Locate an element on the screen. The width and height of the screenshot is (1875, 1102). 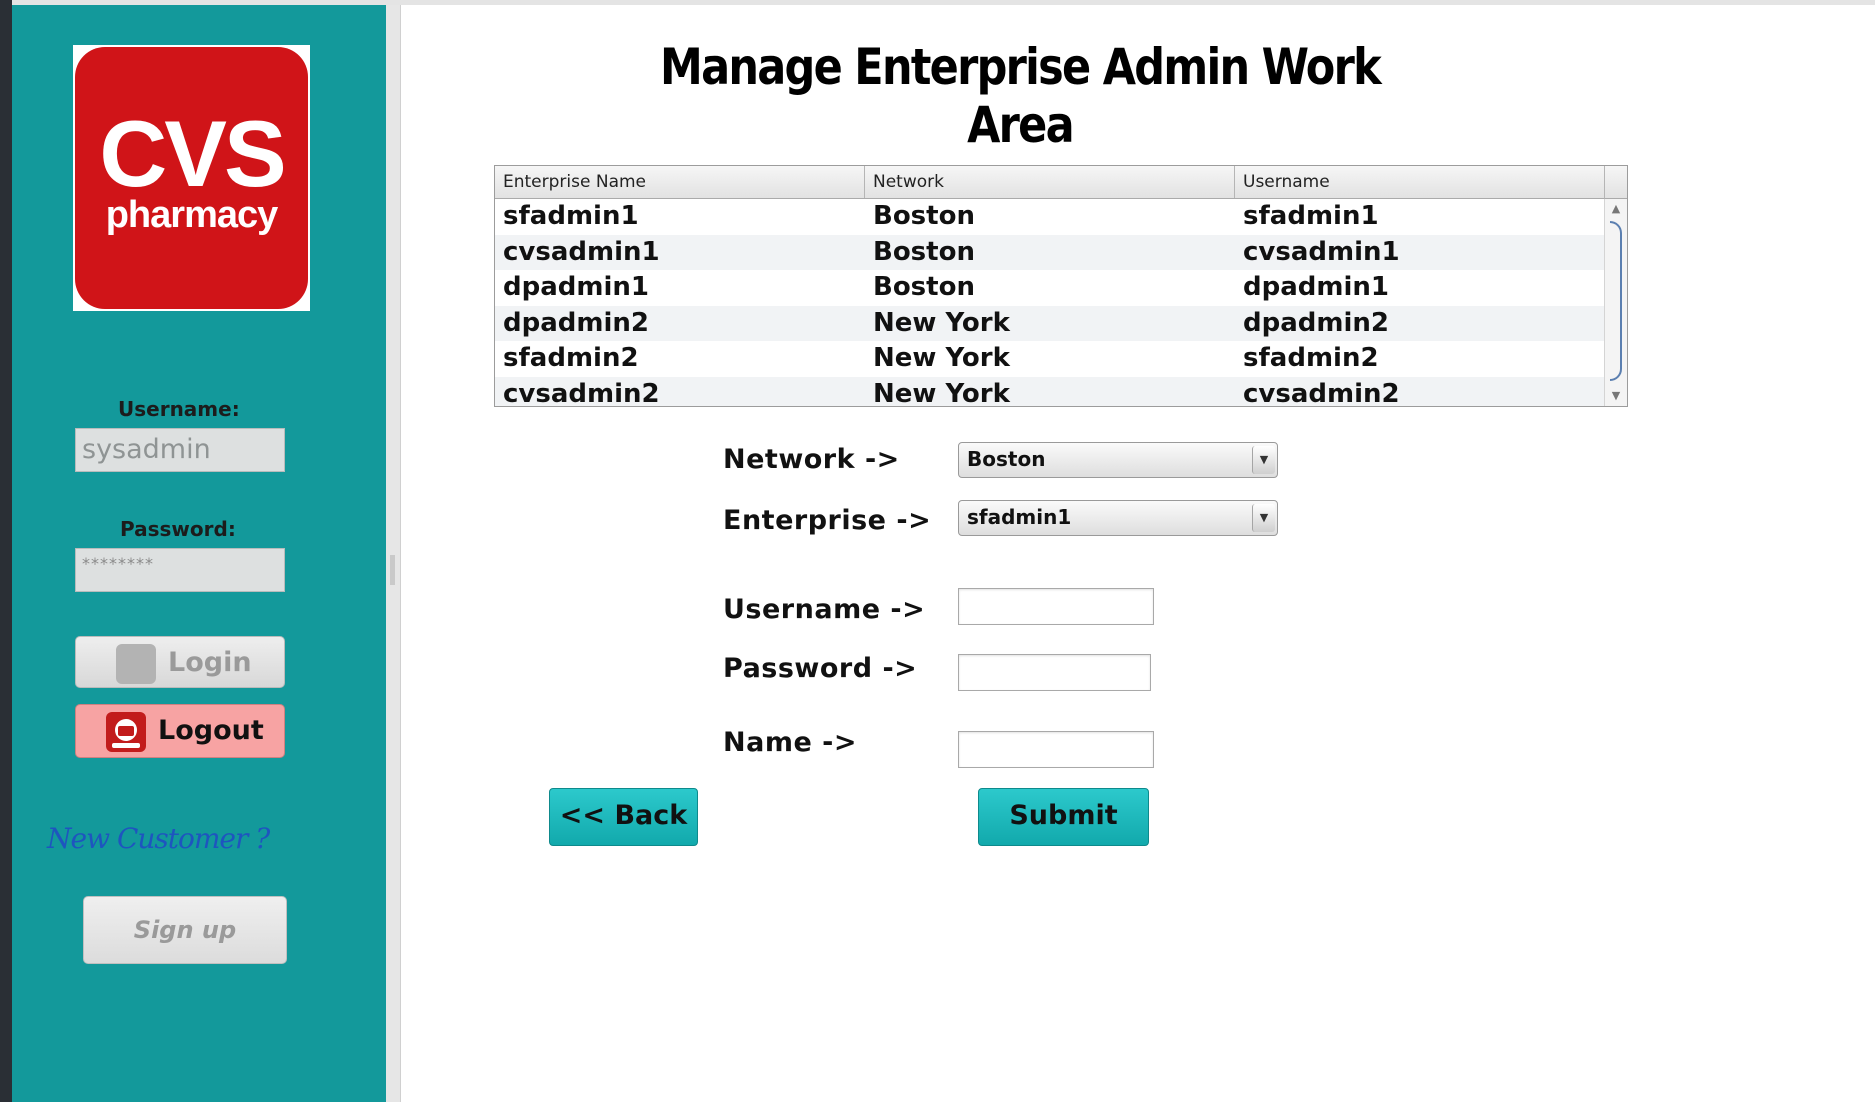
user-lock-icon is located at coordinates (136, 664).